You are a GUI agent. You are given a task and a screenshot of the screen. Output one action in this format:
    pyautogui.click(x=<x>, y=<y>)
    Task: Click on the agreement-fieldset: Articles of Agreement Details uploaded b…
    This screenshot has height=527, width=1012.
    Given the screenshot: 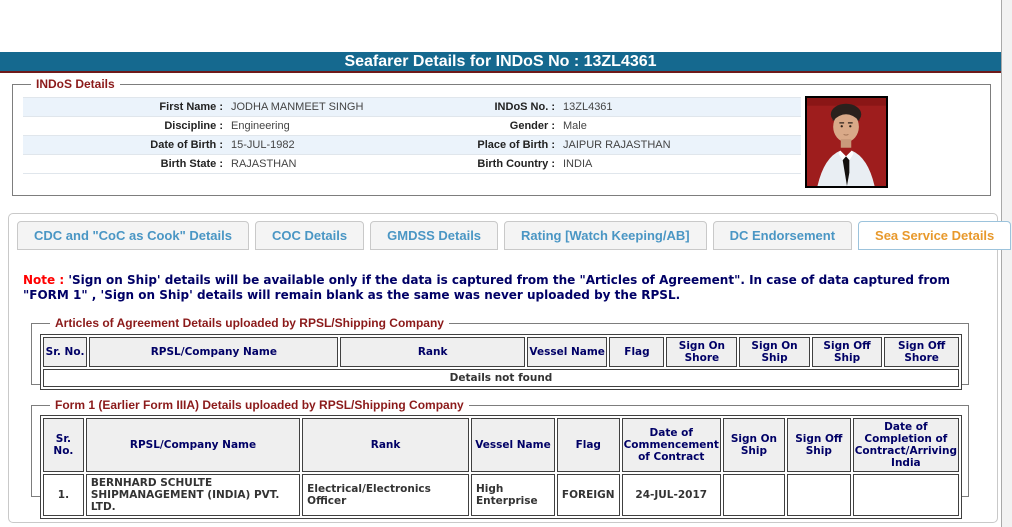 What is the action you would take?
    pyautogui.click(x=500, y=353)
    